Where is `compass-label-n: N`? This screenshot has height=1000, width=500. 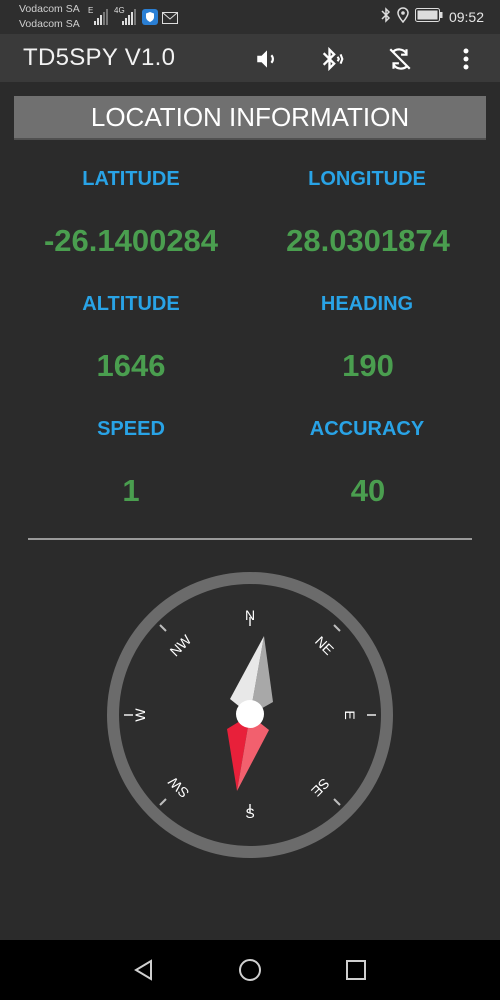 compass-label-n: N is located at coordinates (250, 615).